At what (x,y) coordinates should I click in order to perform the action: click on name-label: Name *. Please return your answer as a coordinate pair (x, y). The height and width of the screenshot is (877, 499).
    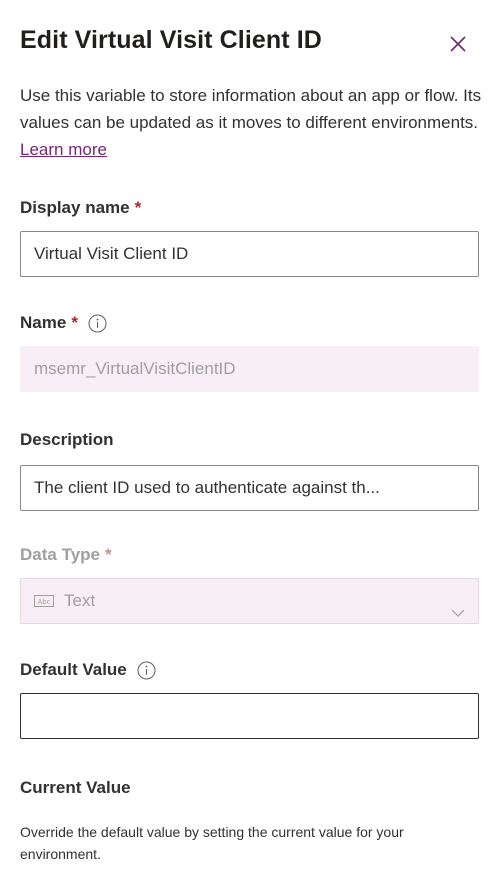
    Looking at the image, I should click on (63, 323).